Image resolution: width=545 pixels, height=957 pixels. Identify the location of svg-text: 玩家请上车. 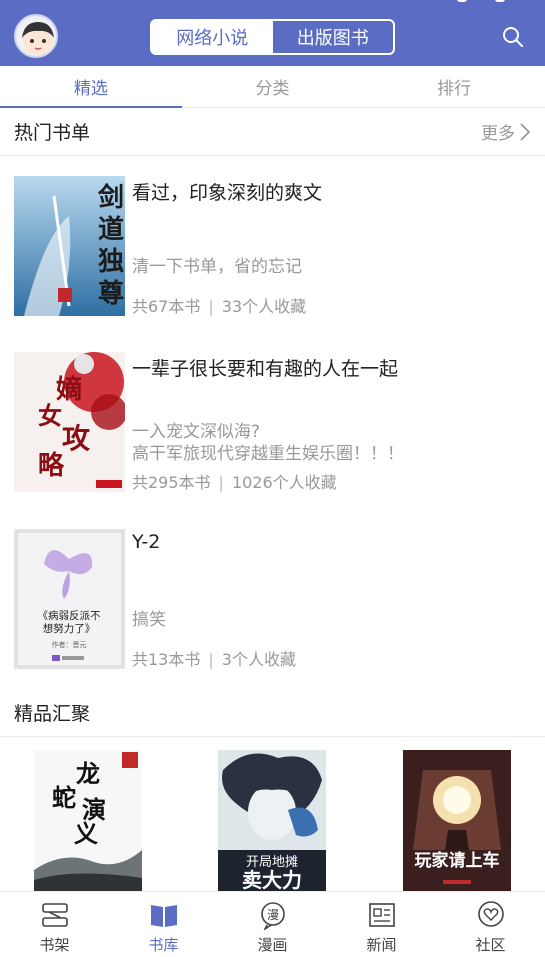
(457, 860).